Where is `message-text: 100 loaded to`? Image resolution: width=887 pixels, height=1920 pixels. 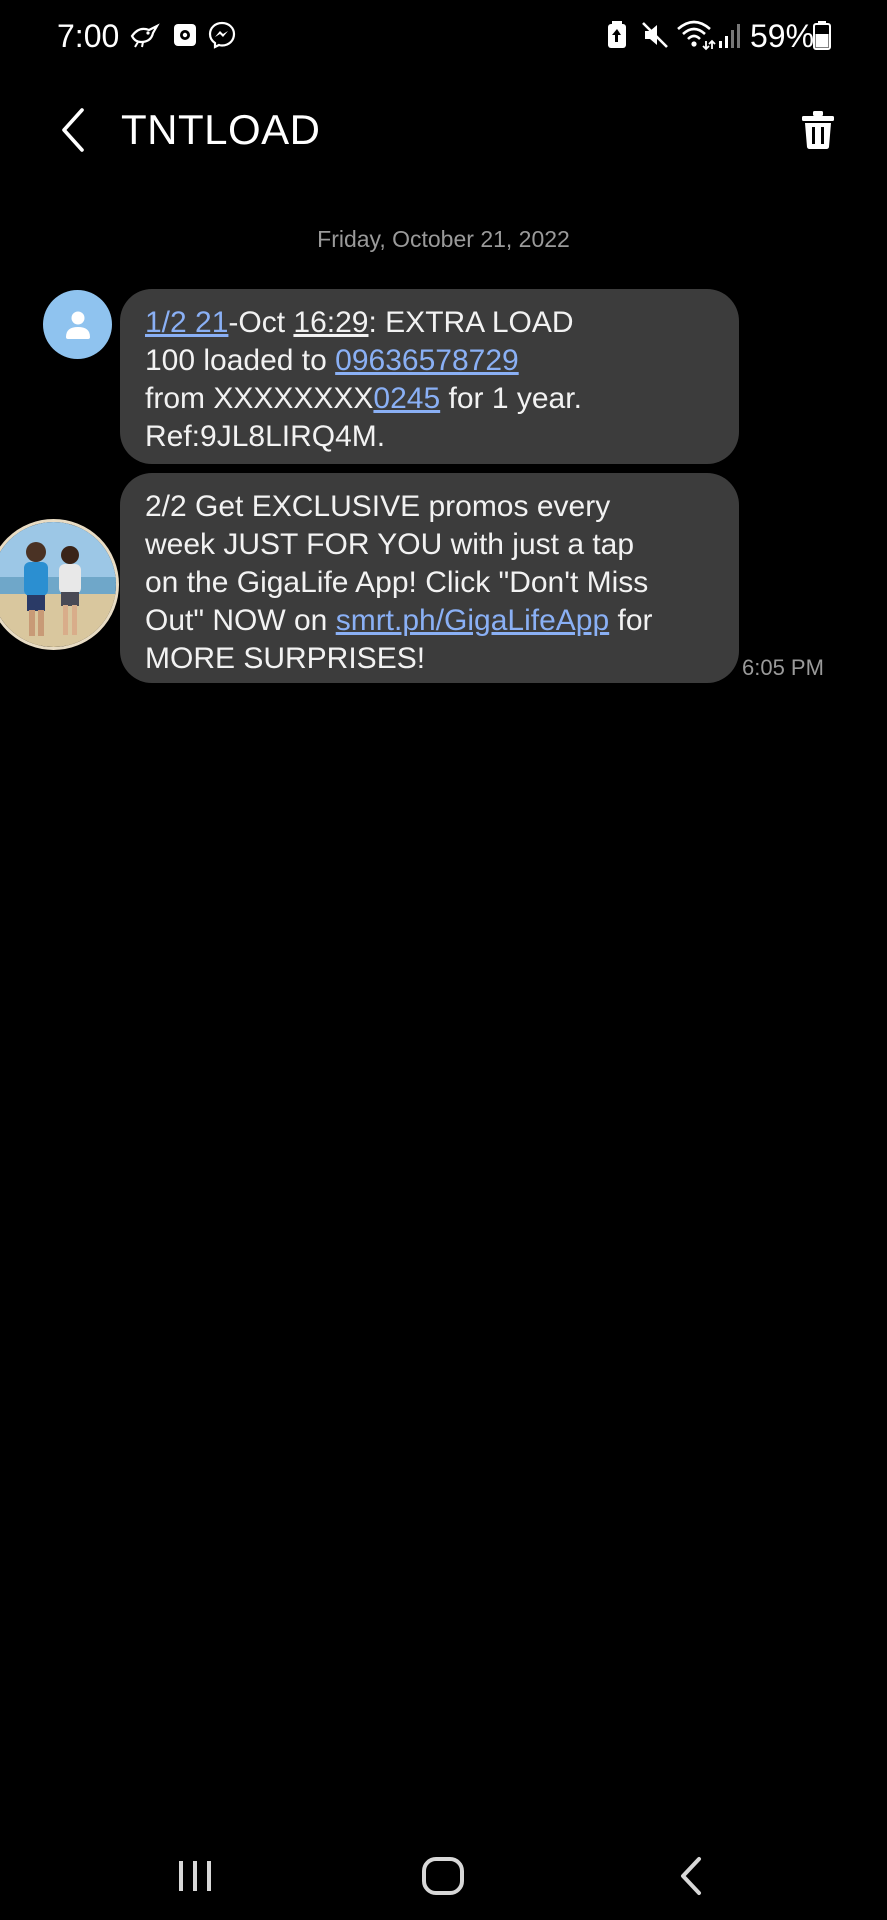 message-text: 100 loaded to is located at coordinates (240, 360).